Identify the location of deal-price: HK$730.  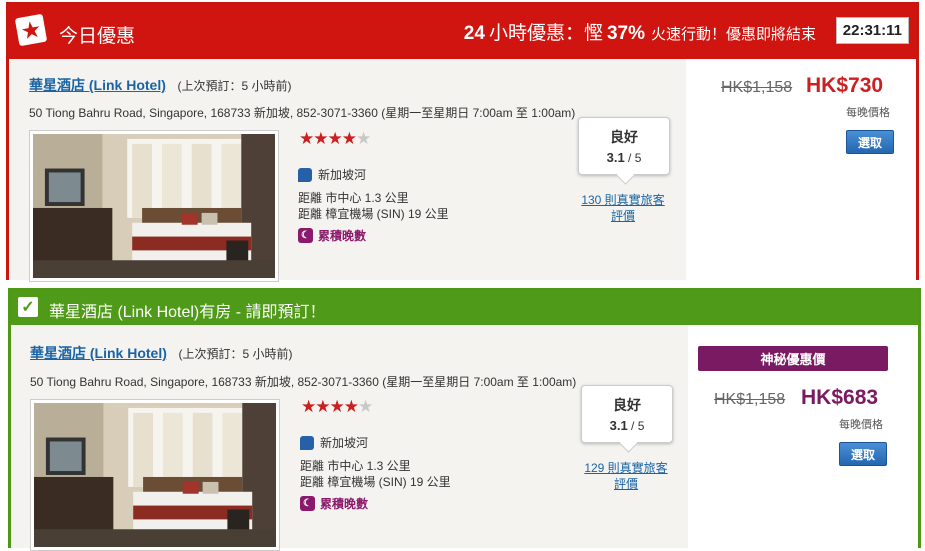
(845, 85).